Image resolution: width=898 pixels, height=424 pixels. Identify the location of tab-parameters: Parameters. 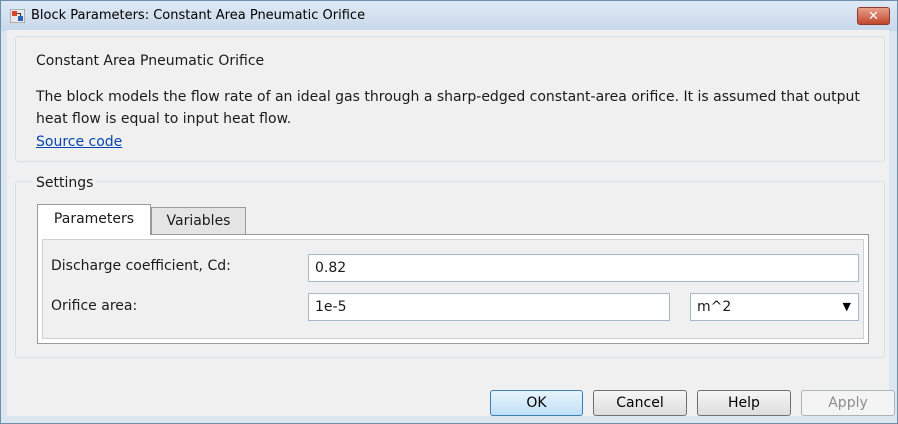
(94, 219).